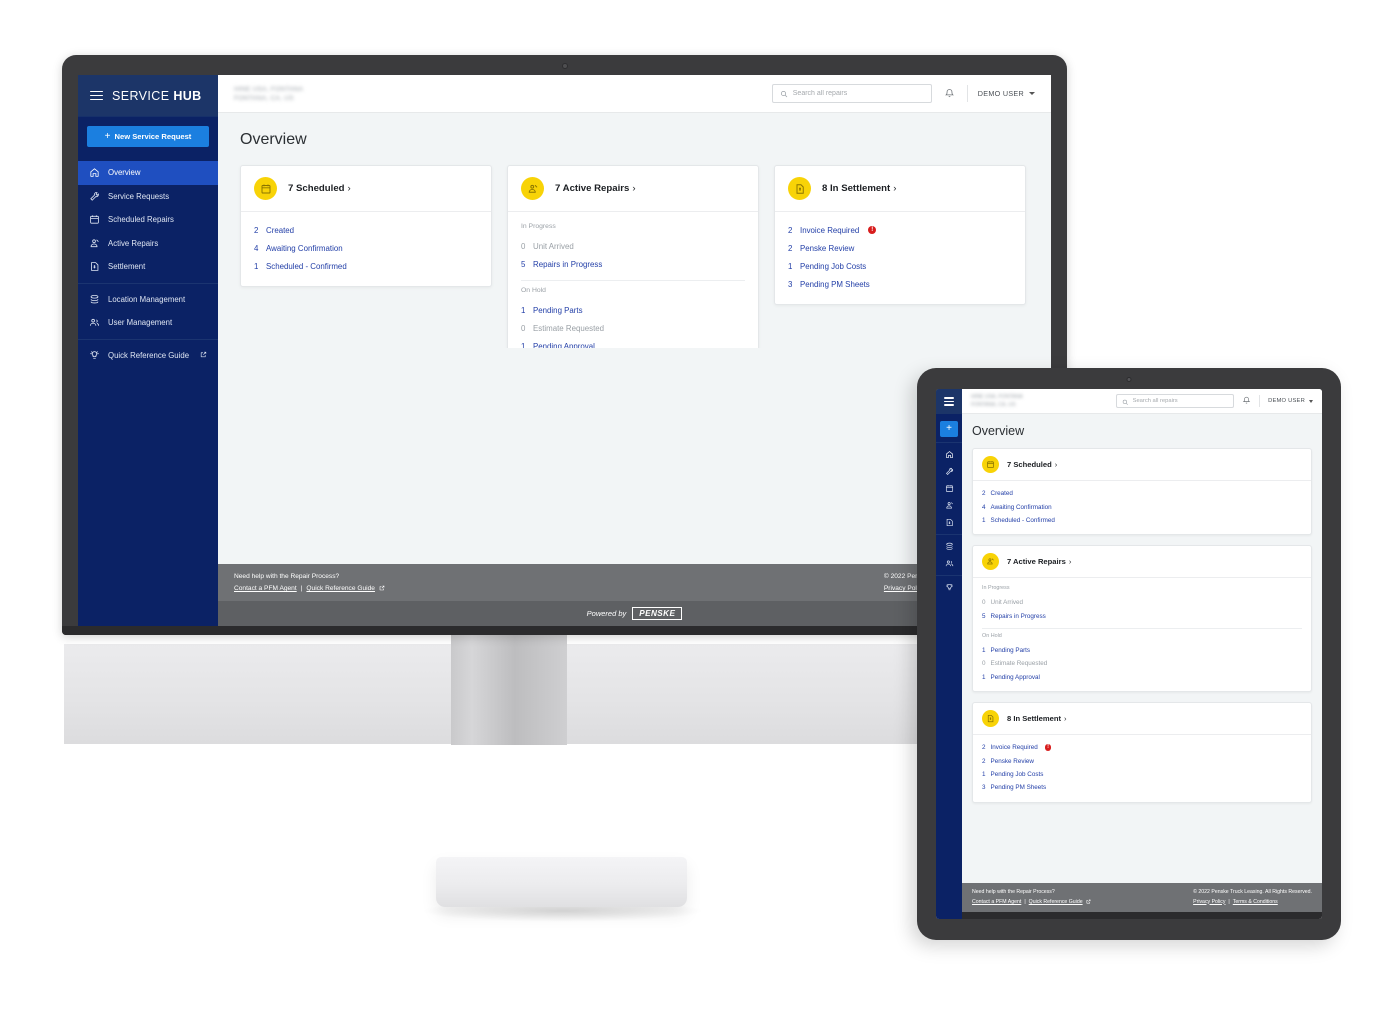 This screenshot has width=1400, height=1009. Describe the element at coordinates (859, 188) in the screenshot. I see `card-title: 8 In Settlement ›` at that location.